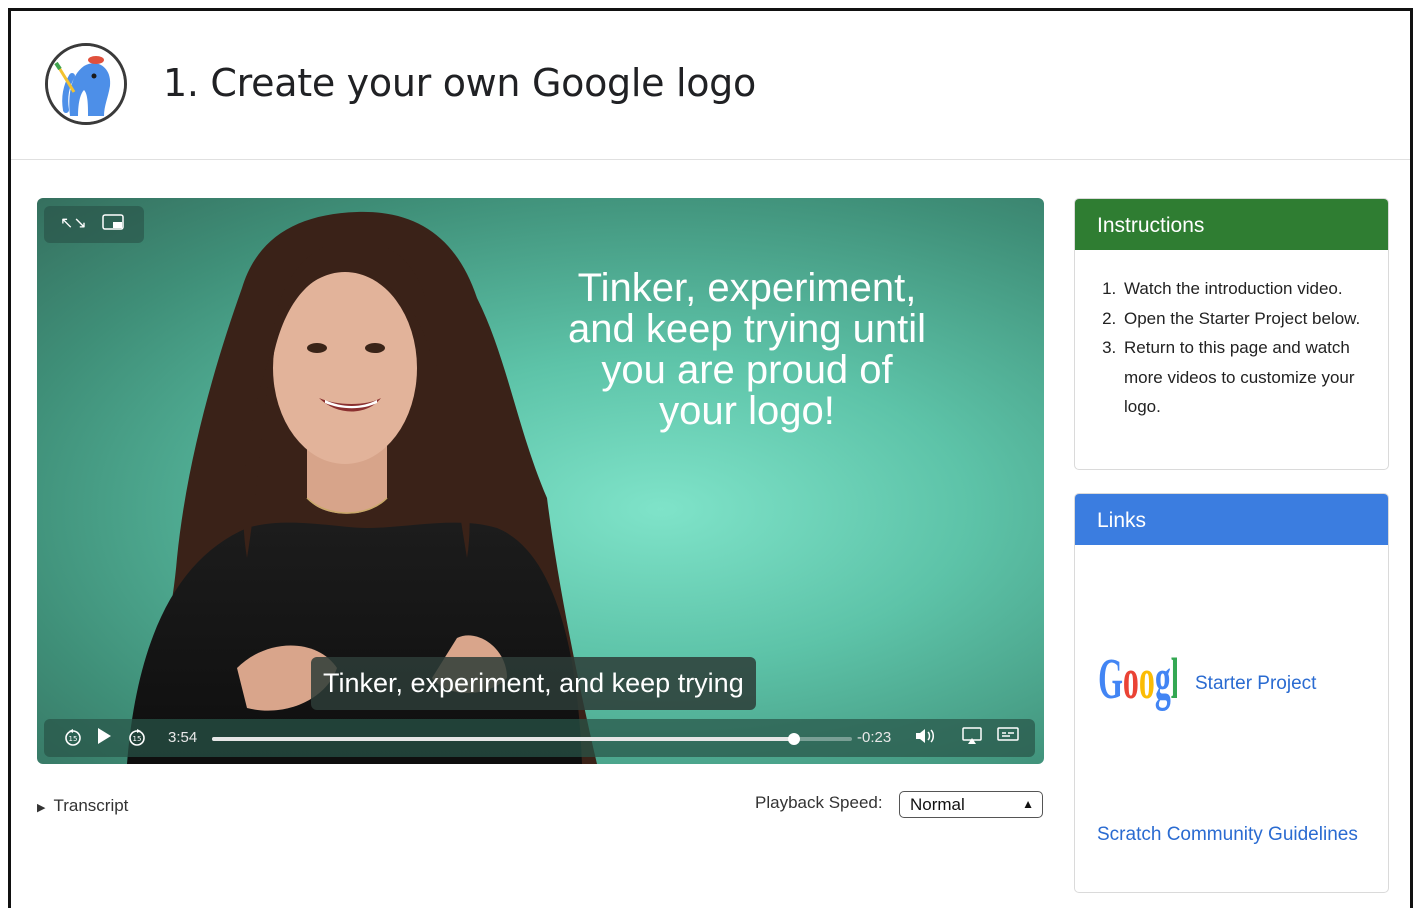 This screenshot has height=908, width=1421. Describe the element at coordinates (41, 808) in the screenshot. I see `disclosure-triangle-icon: ▶` at that location.